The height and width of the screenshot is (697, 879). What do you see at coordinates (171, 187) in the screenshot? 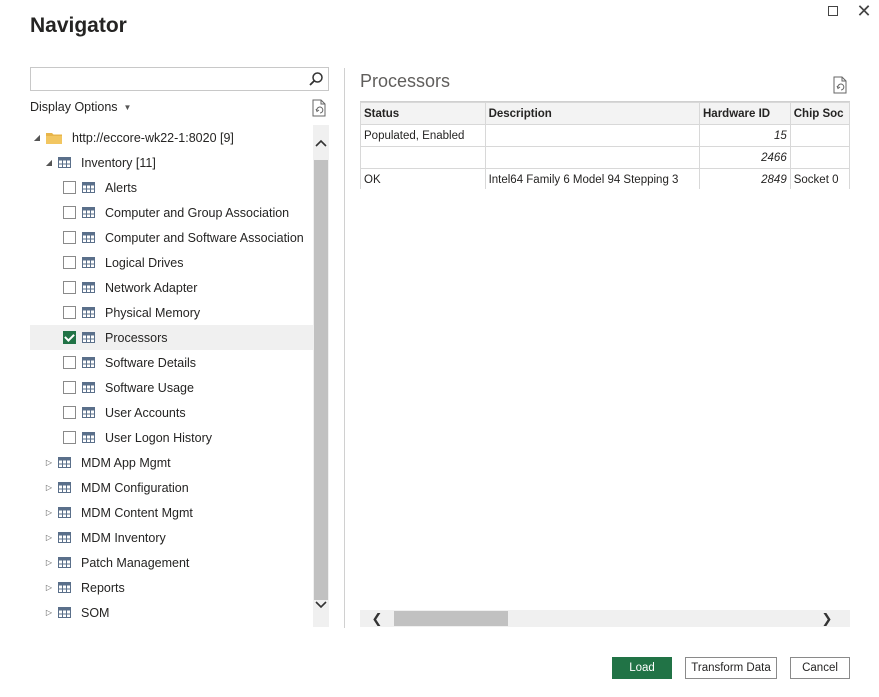
I see `tree-item-alerts: Alerts` at bounding box center [171, 187].